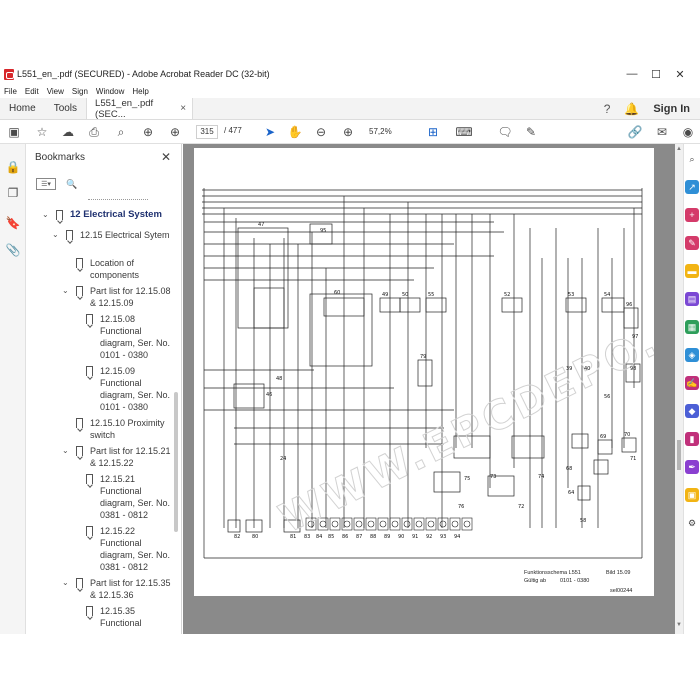 This screenshot has height=700, width=700. What do you see at coordinates (627, 435) in the screenshot?
I see `component-label-70: 70` at bounding box center [627, 435].